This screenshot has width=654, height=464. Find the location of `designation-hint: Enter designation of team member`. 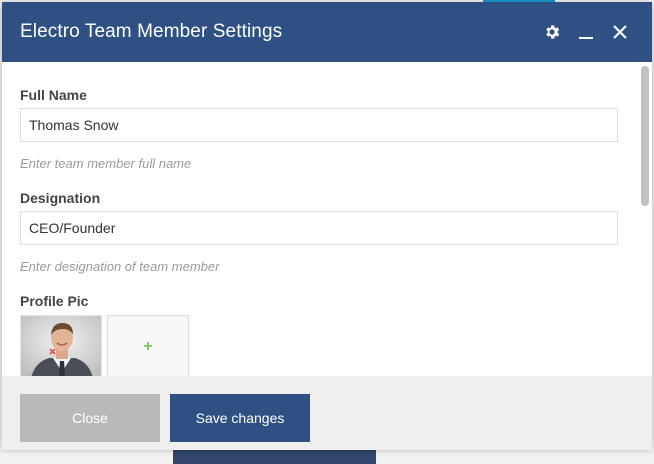

designation-hint: Enter designation of team member is located at coordinates (120, 266).